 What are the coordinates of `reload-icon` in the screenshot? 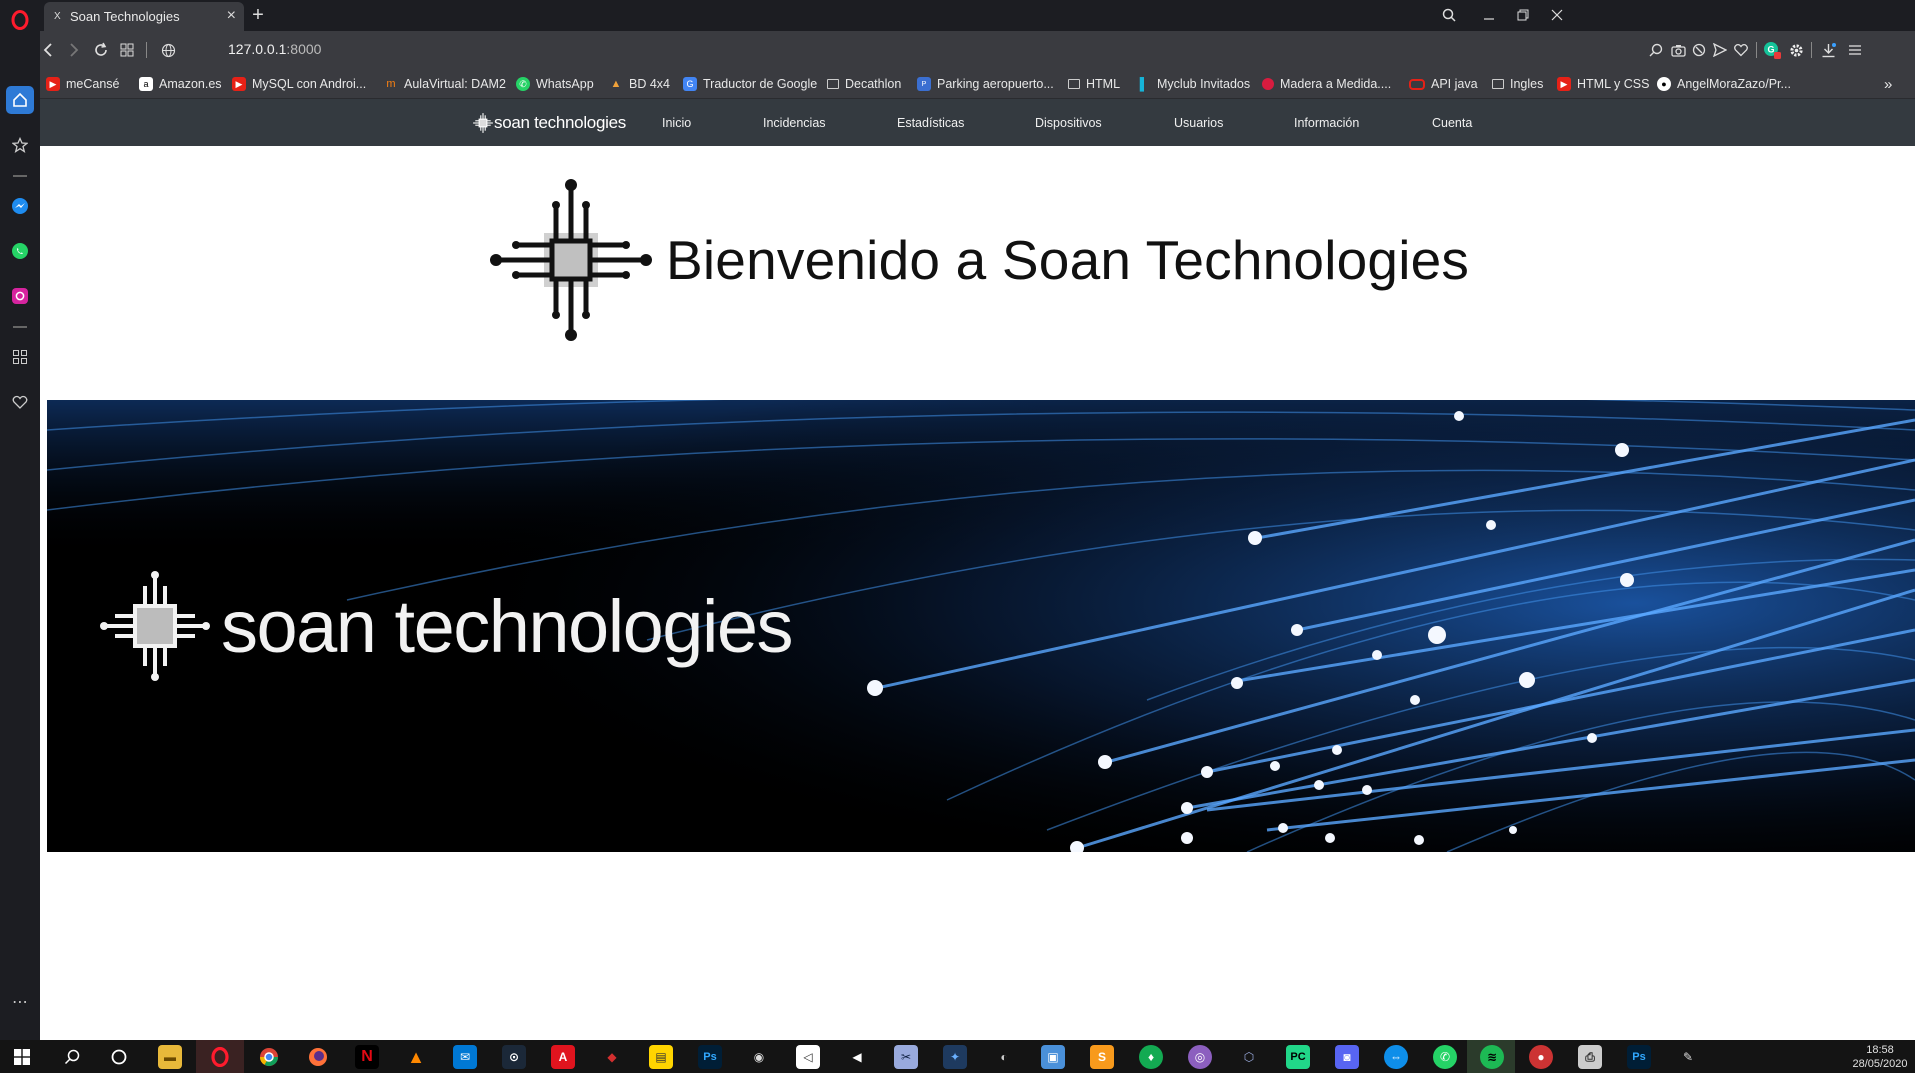 It's located at (101, 50).